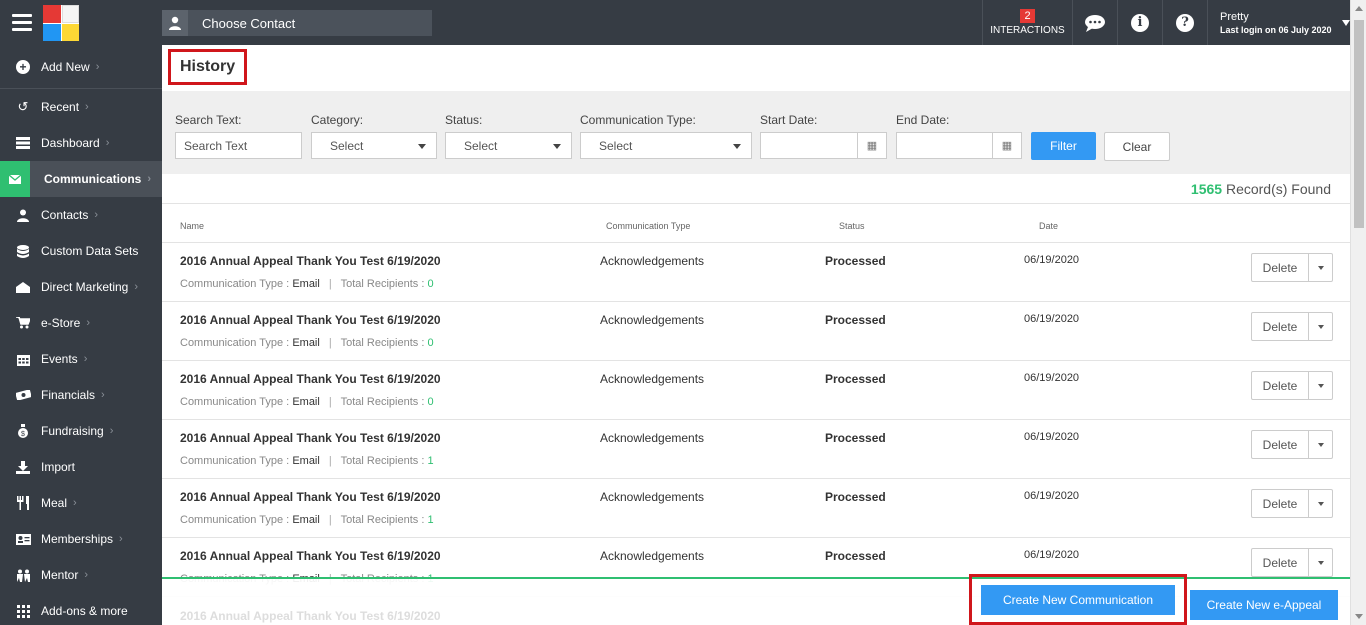  Describe the element at coordinates (1359, 124) in the screenshot. I see `scrollbar-thumb` at that location.